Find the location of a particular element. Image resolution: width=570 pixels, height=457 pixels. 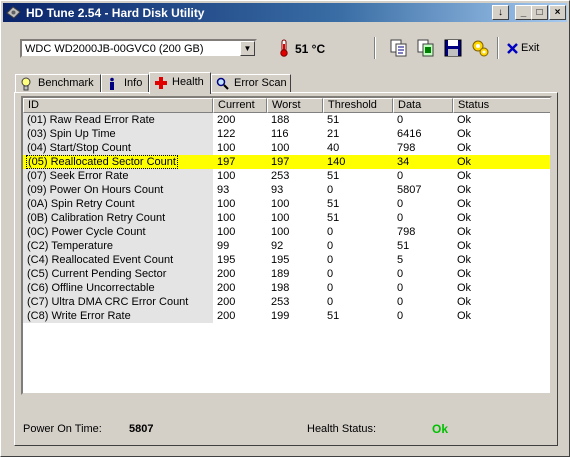

column-header-id: ID is located at coordinates (118, 105).